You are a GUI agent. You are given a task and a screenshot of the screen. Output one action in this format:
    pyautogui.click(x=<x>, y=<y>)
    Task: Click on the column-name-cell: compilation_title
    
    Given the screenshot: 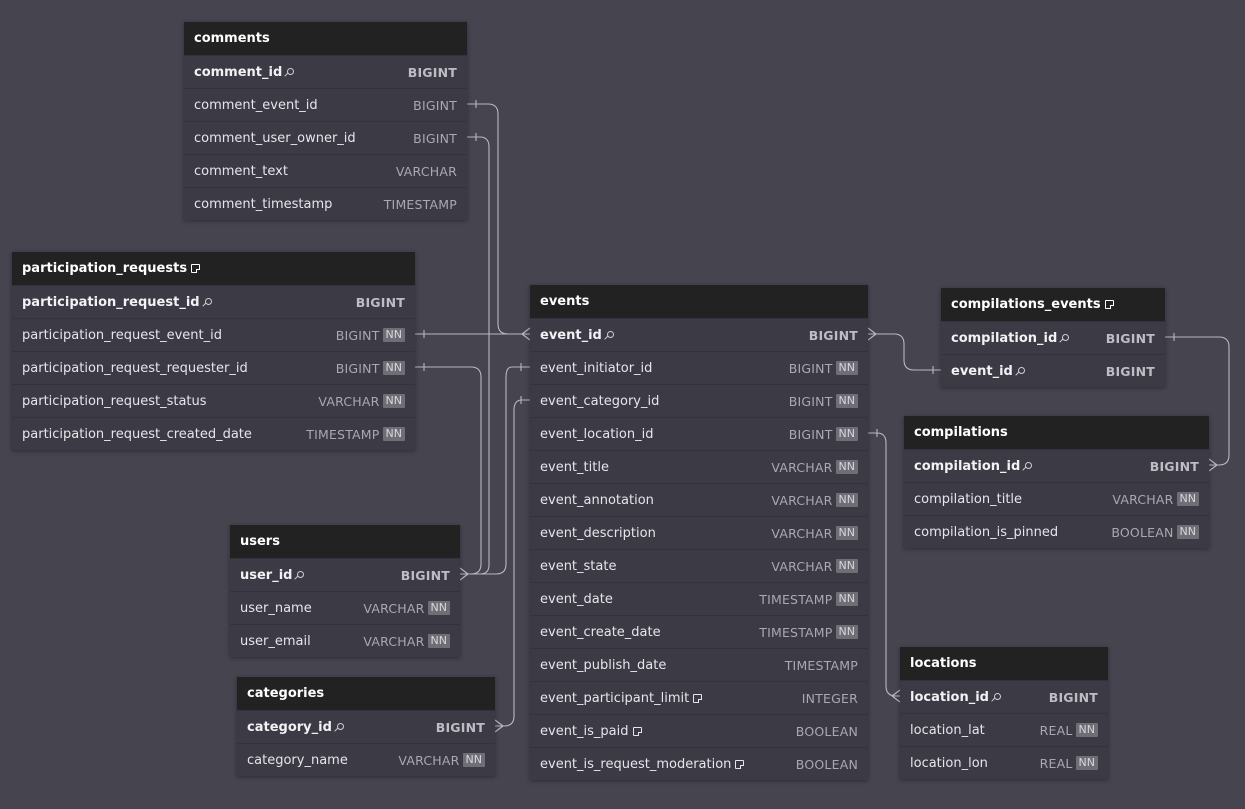 What is the action you would take?
    pyautogui.click(x=1013, y=499)
    